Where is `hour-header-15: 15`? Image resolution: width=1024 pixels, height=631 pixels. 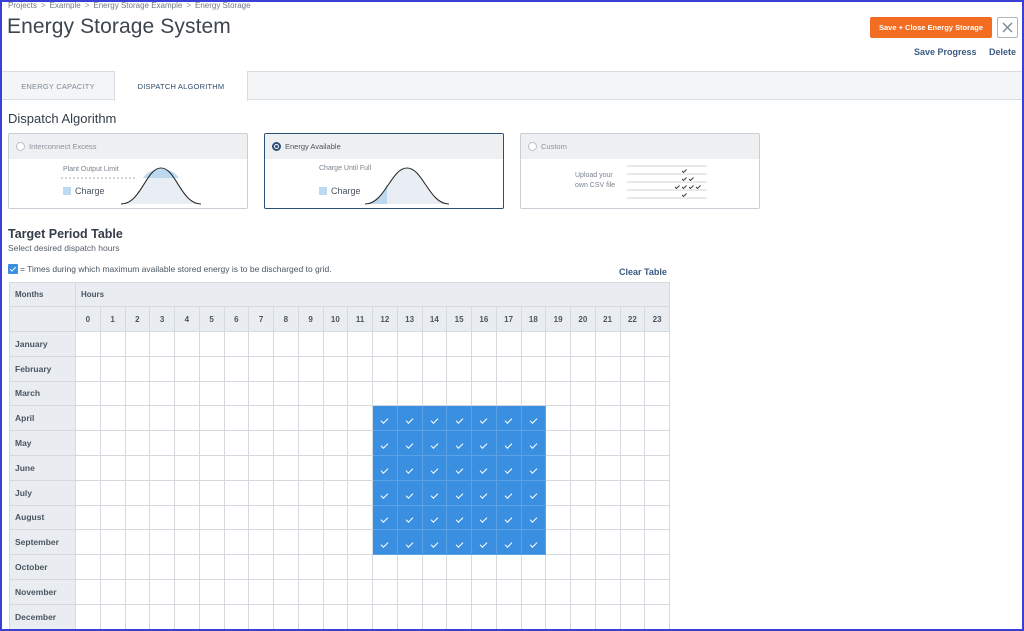 hour-header-15: 15 is located at coordinates (459, 319).